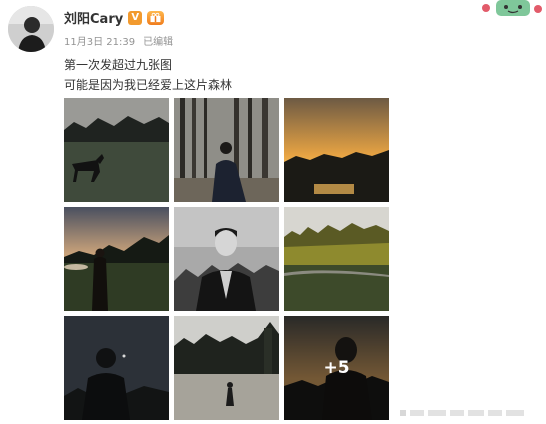  Describe the element at coordinates (158, 42) in the screenshot. I see `edited-label: 已编辑` at that location.